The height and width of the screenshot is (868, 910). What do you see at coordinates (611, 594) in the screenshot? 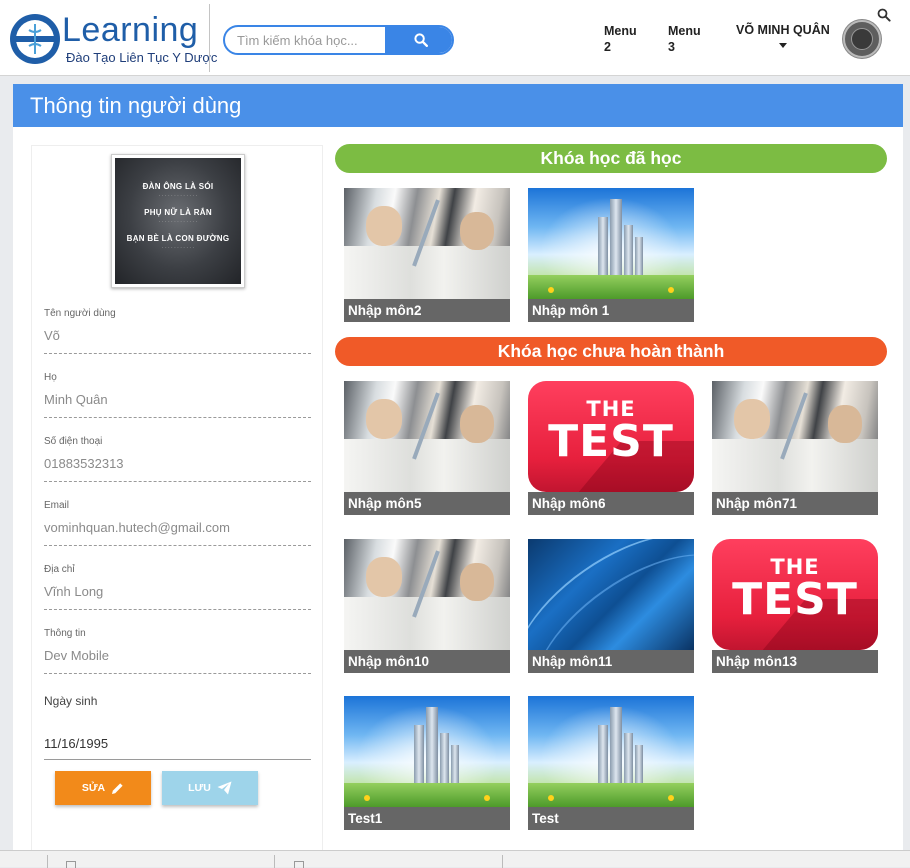
I see `course-thumbnail-blue` at bounding box center [611, 594].